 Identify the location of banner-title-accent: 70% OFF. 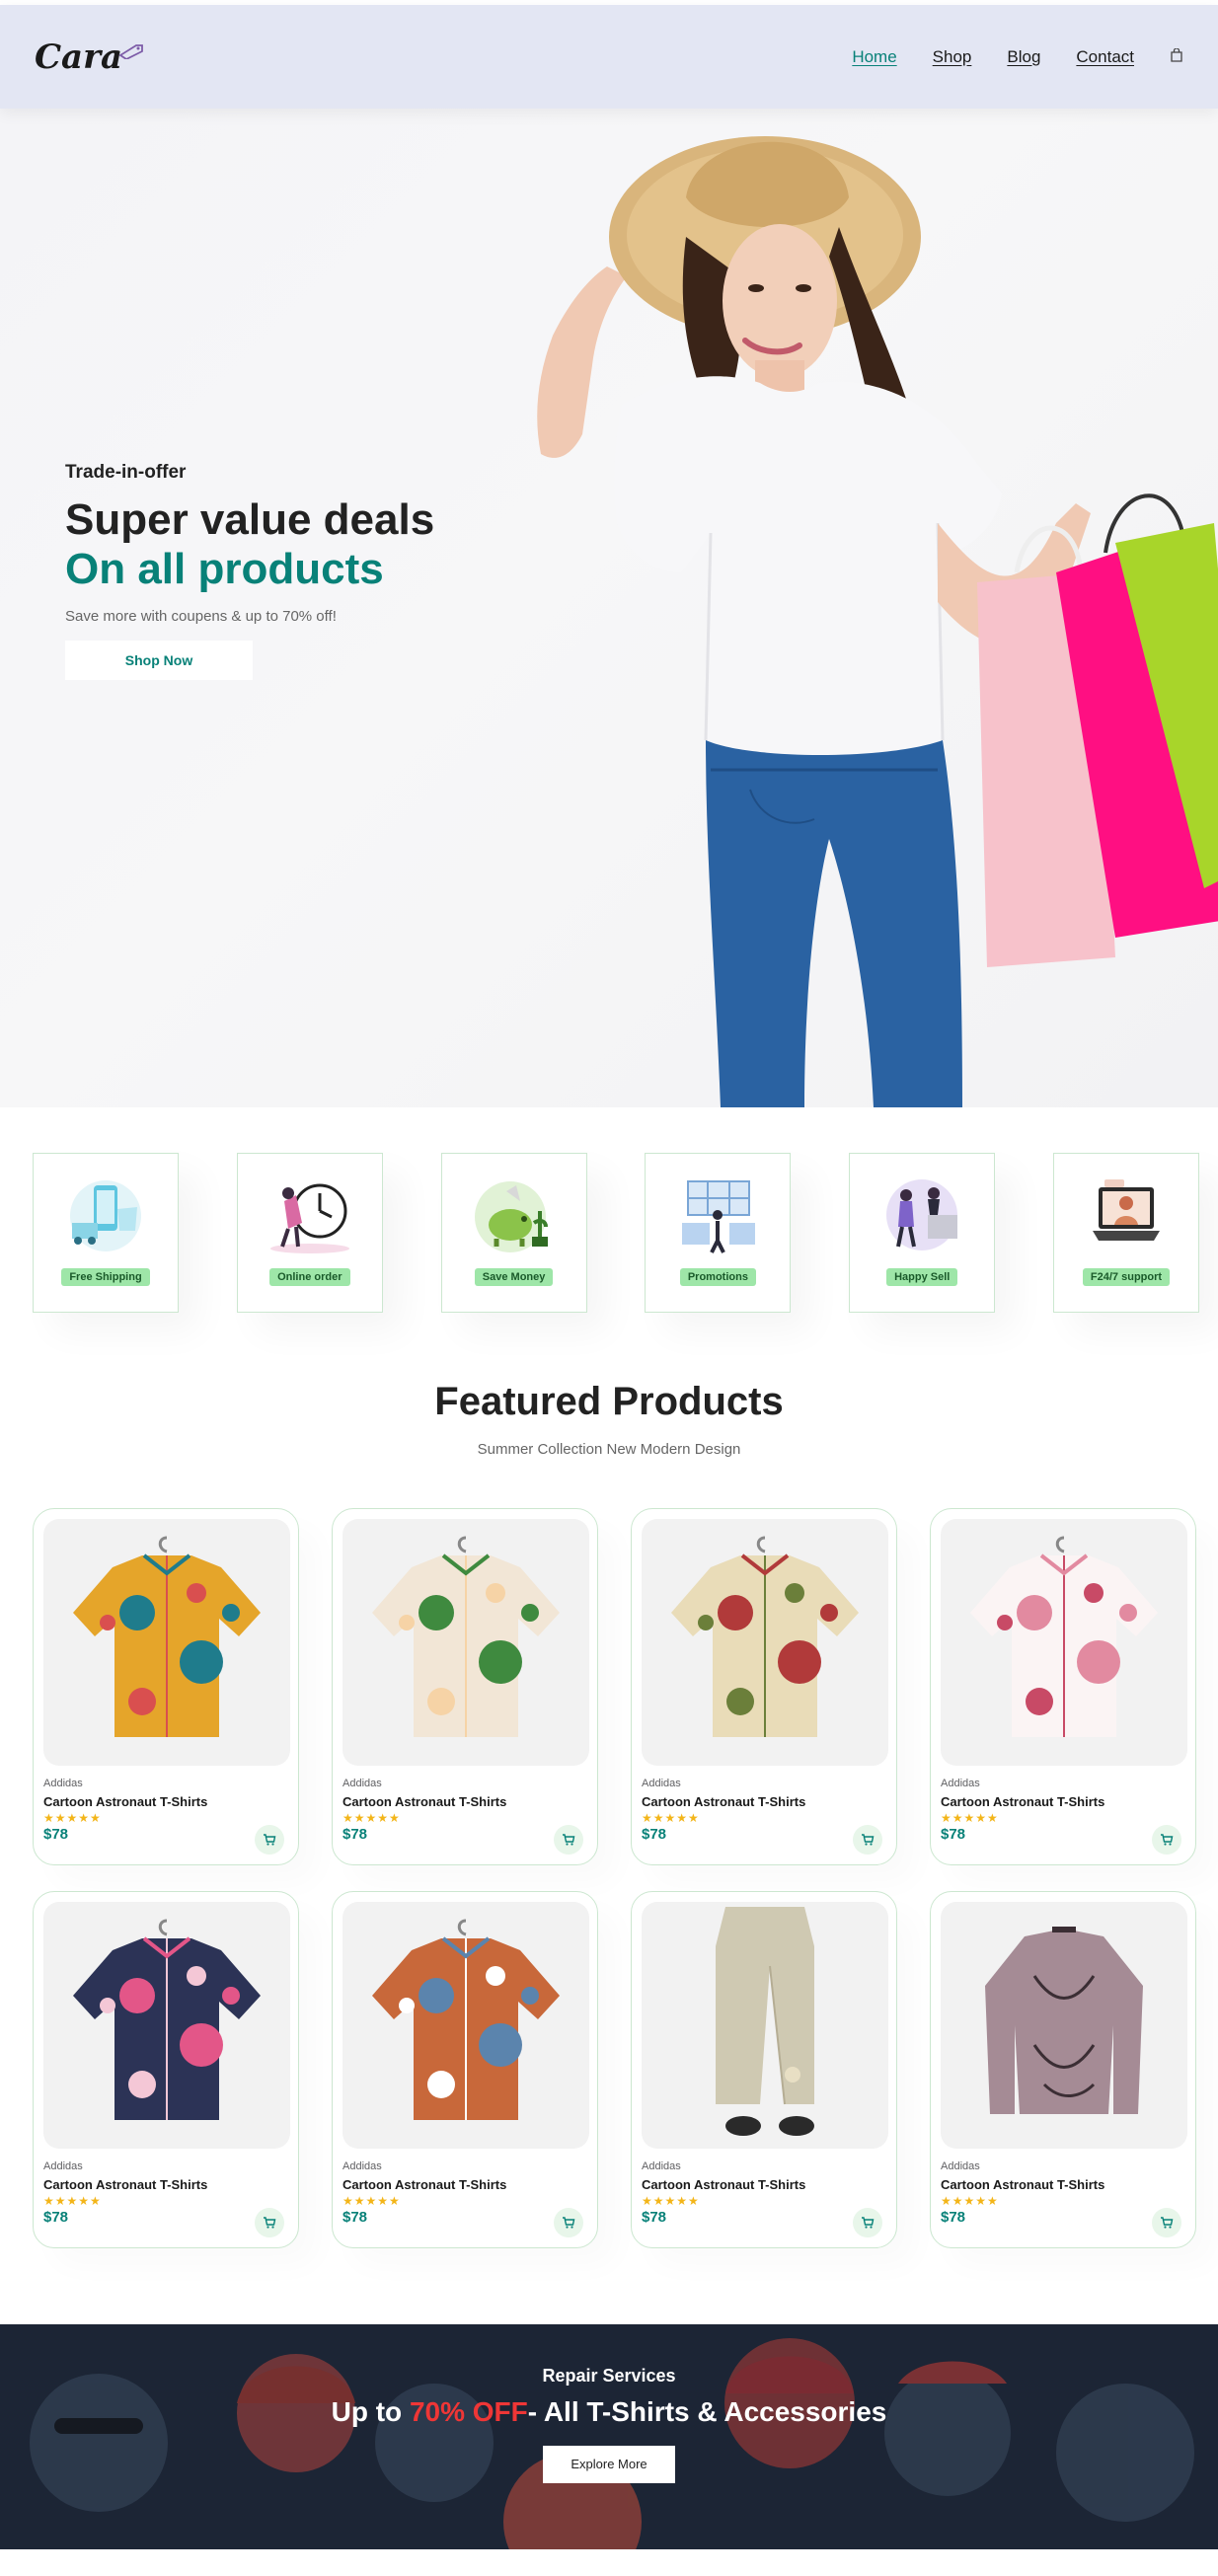
(468, 2411).